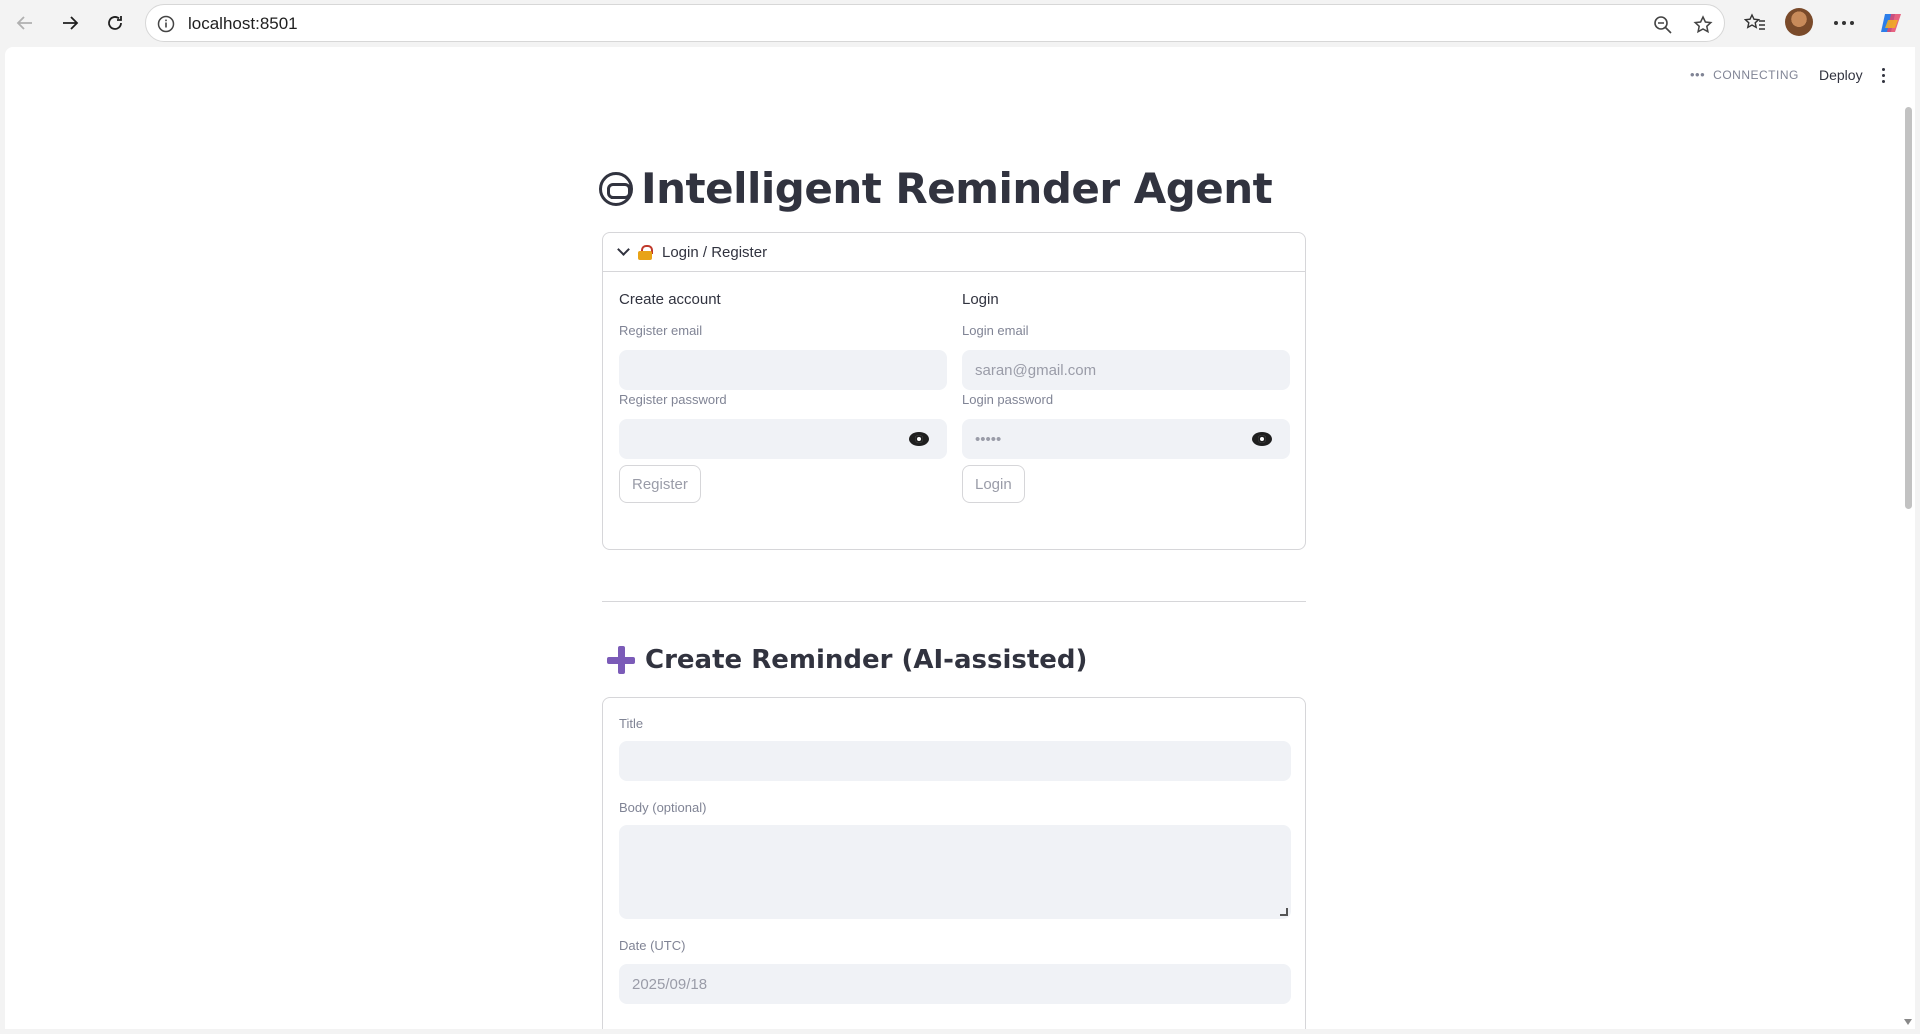 The height and width of the screenshot is (1034, 1920). Describe the element at coordinates (1799, 22) in the screenshot. I see `avatar` at that location.